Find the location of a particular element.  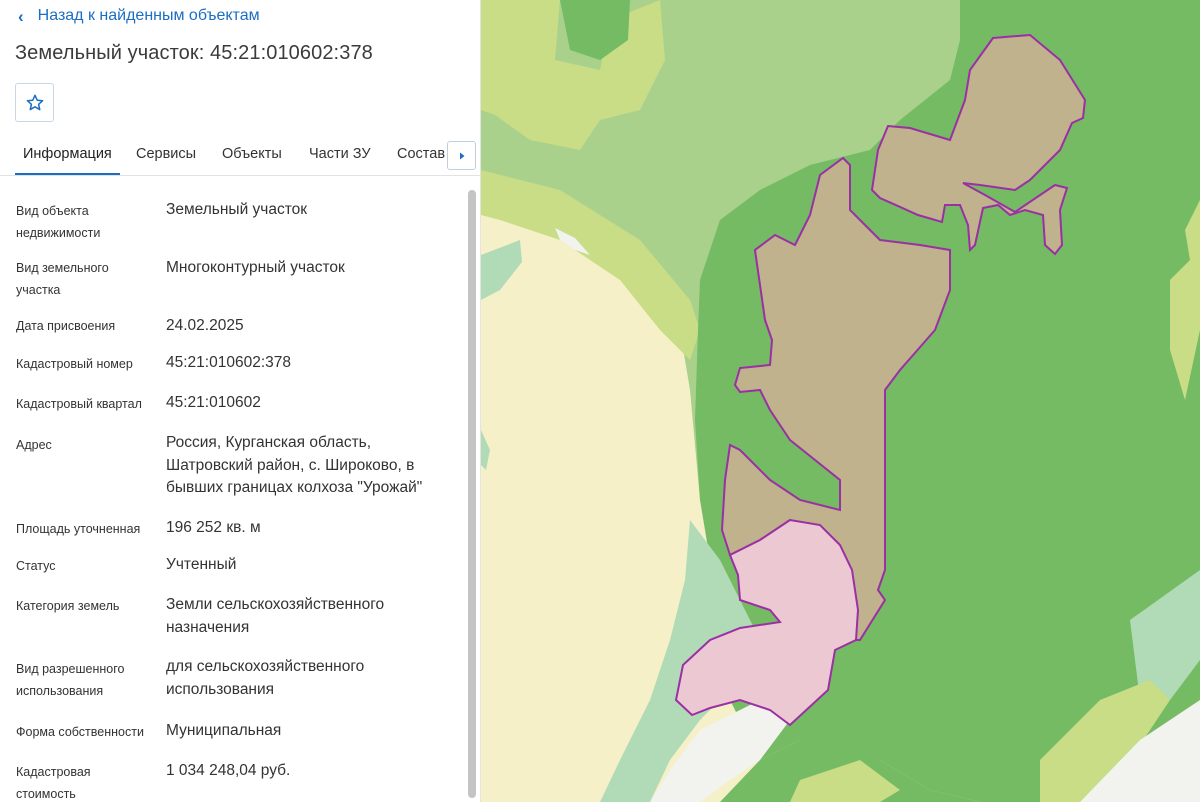

info-value: 1 034 248,04 руб. is located at coordinates (228, 770).